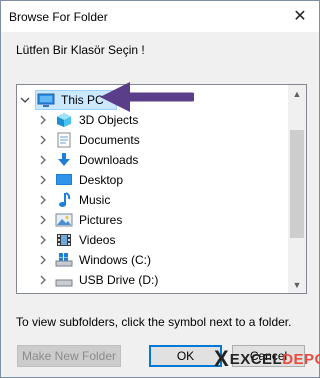 Image resolution: width=320 pixels, height=378 pixels. What do you see at coordinates (171, 260) in the screenshot?
I see `tree-item-windows-c: Windows (C:)` at bounding box center [171, 260].